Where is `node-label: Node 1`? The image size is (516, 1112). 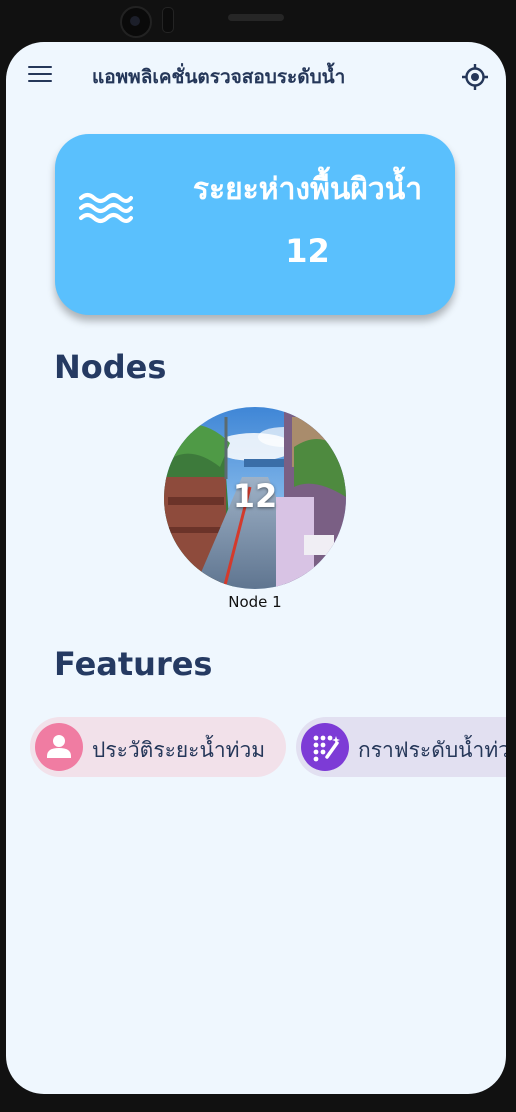
node-label: Node 1 is located at coordinates (255, 602).